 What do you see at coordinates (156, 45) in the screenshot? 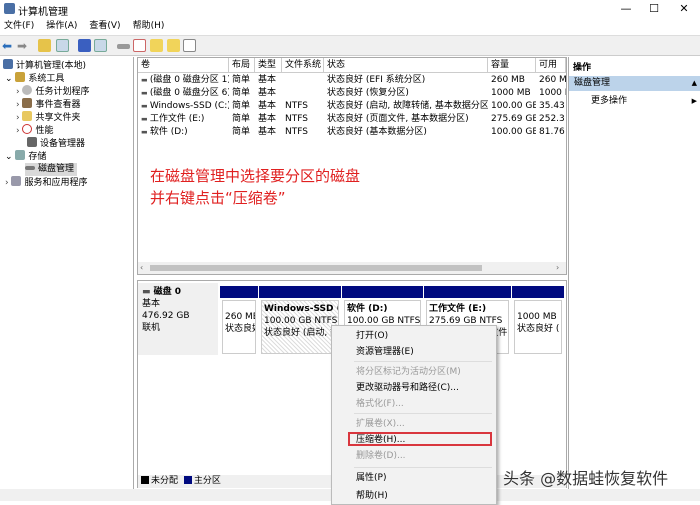
I see `import-icon` at bounding box center [156, 45].